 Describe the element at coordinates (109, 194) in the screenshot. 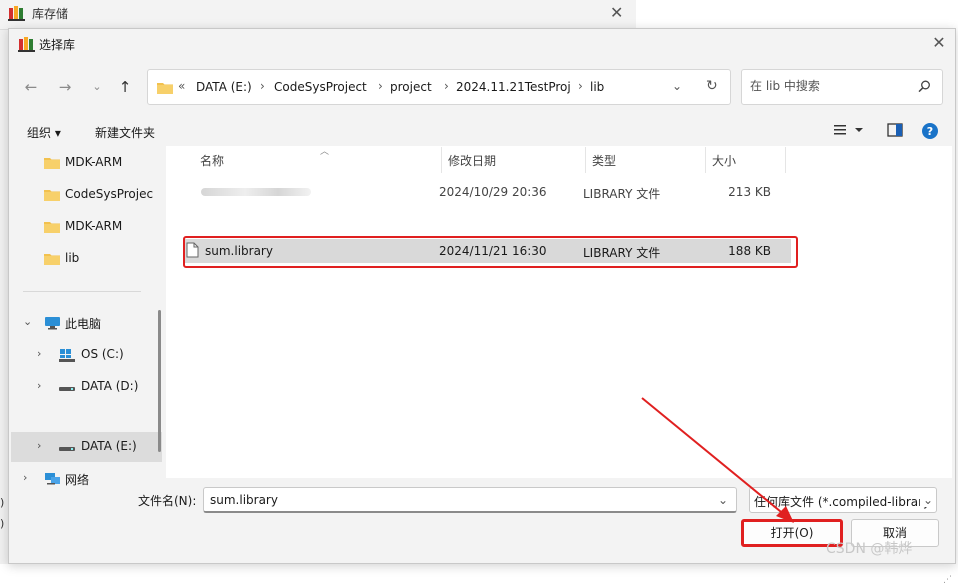

I see `nav-item-label: CodeSysProjec` at that location.